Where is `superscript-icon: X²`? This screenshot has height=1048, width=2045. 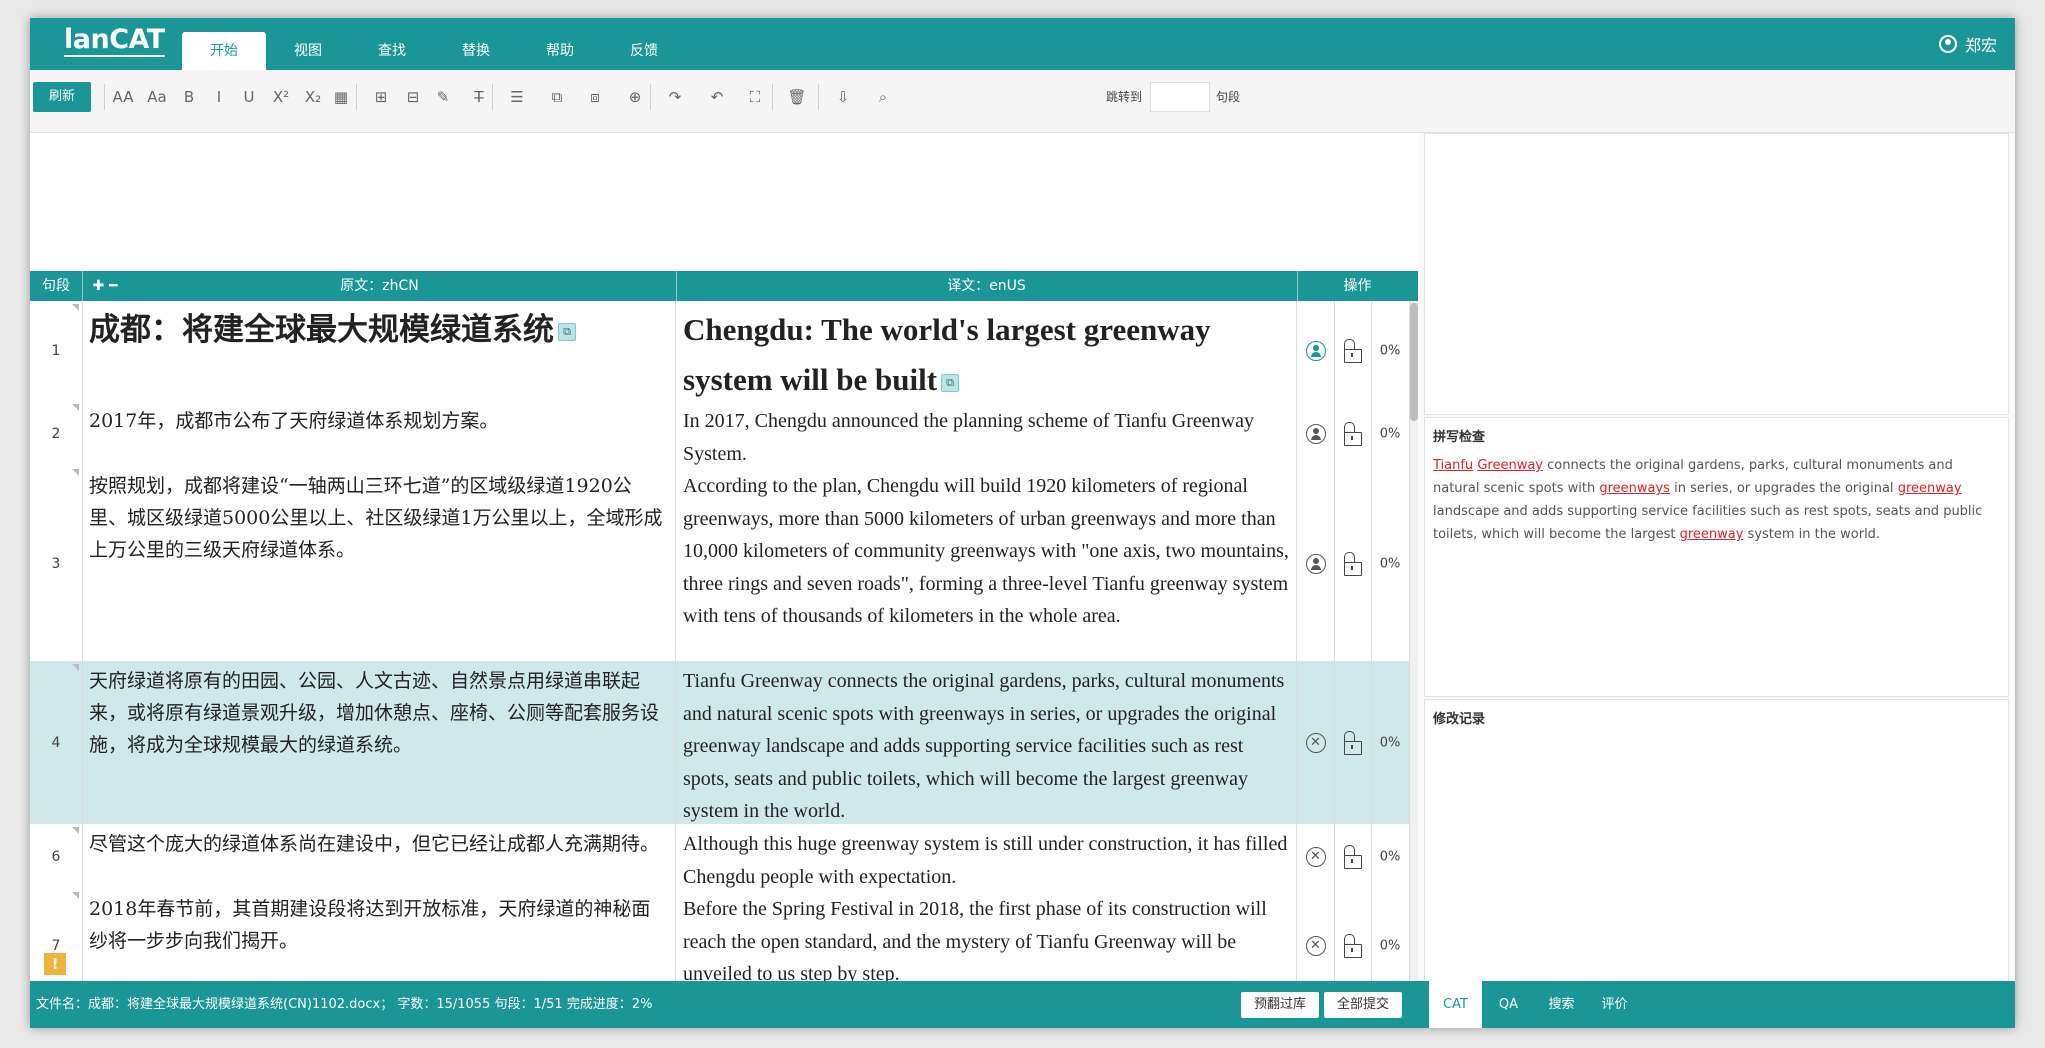
superscript-icon: X² is located at coordinates (281, 97).